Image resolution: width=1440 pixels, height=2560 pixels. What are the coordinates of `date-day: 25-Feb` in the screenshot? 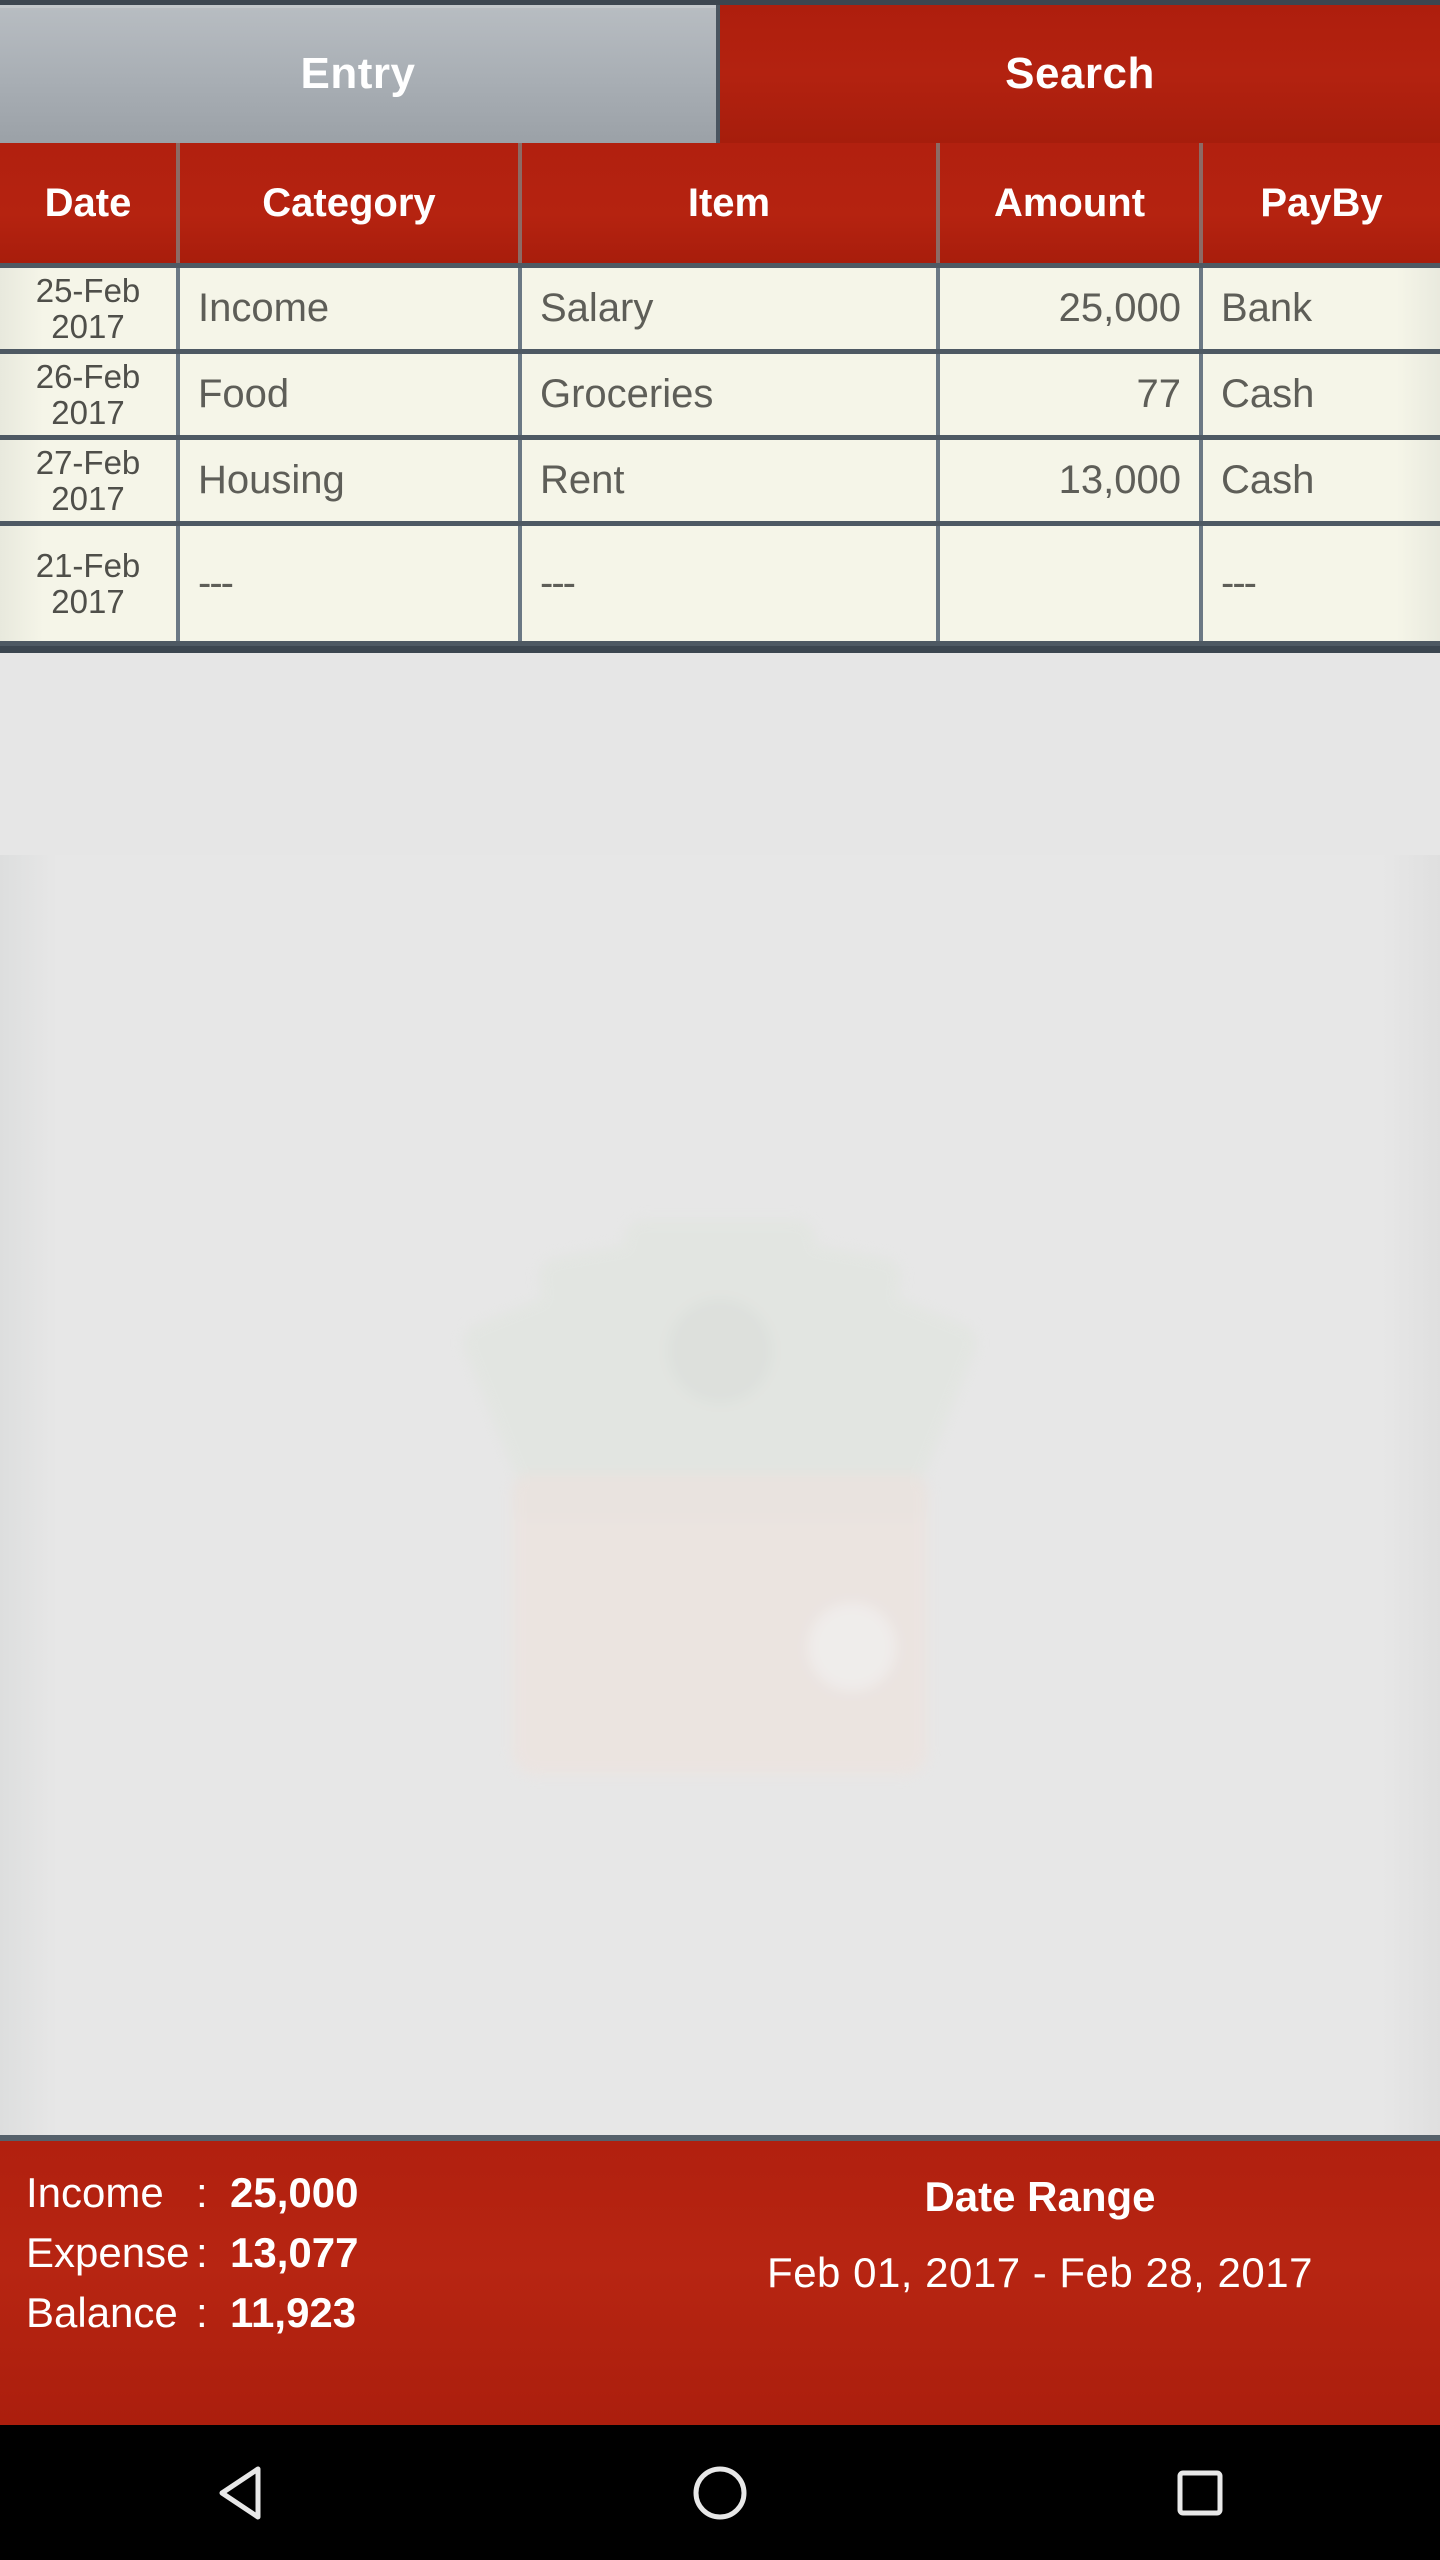 It's located at (88, 290).